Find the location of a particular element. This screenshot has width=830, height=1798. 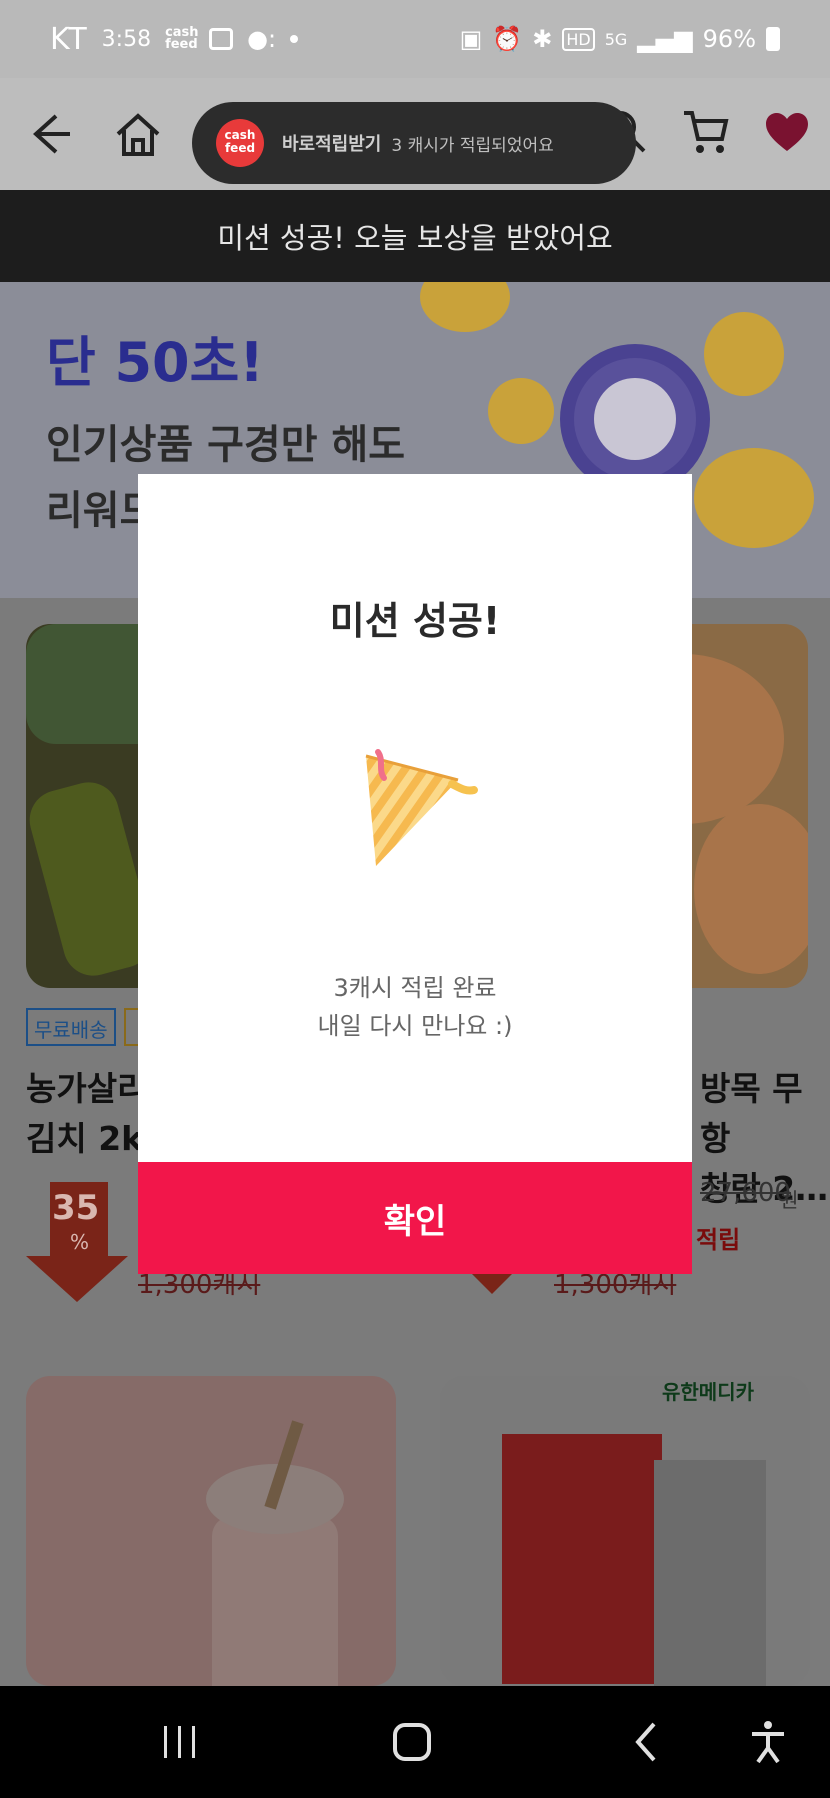

back-arrow-icon is located at coordinates (50, 134).